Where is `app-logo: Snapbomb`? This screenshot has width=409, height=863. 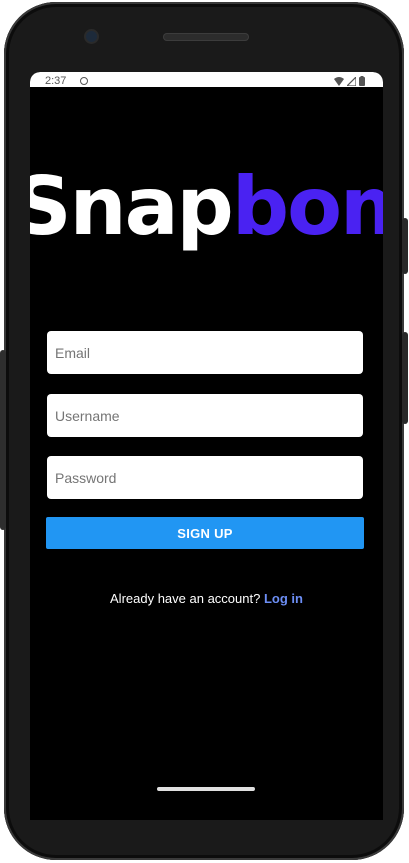 app-logo: Snapbomb is located at coordinates (206, 207).